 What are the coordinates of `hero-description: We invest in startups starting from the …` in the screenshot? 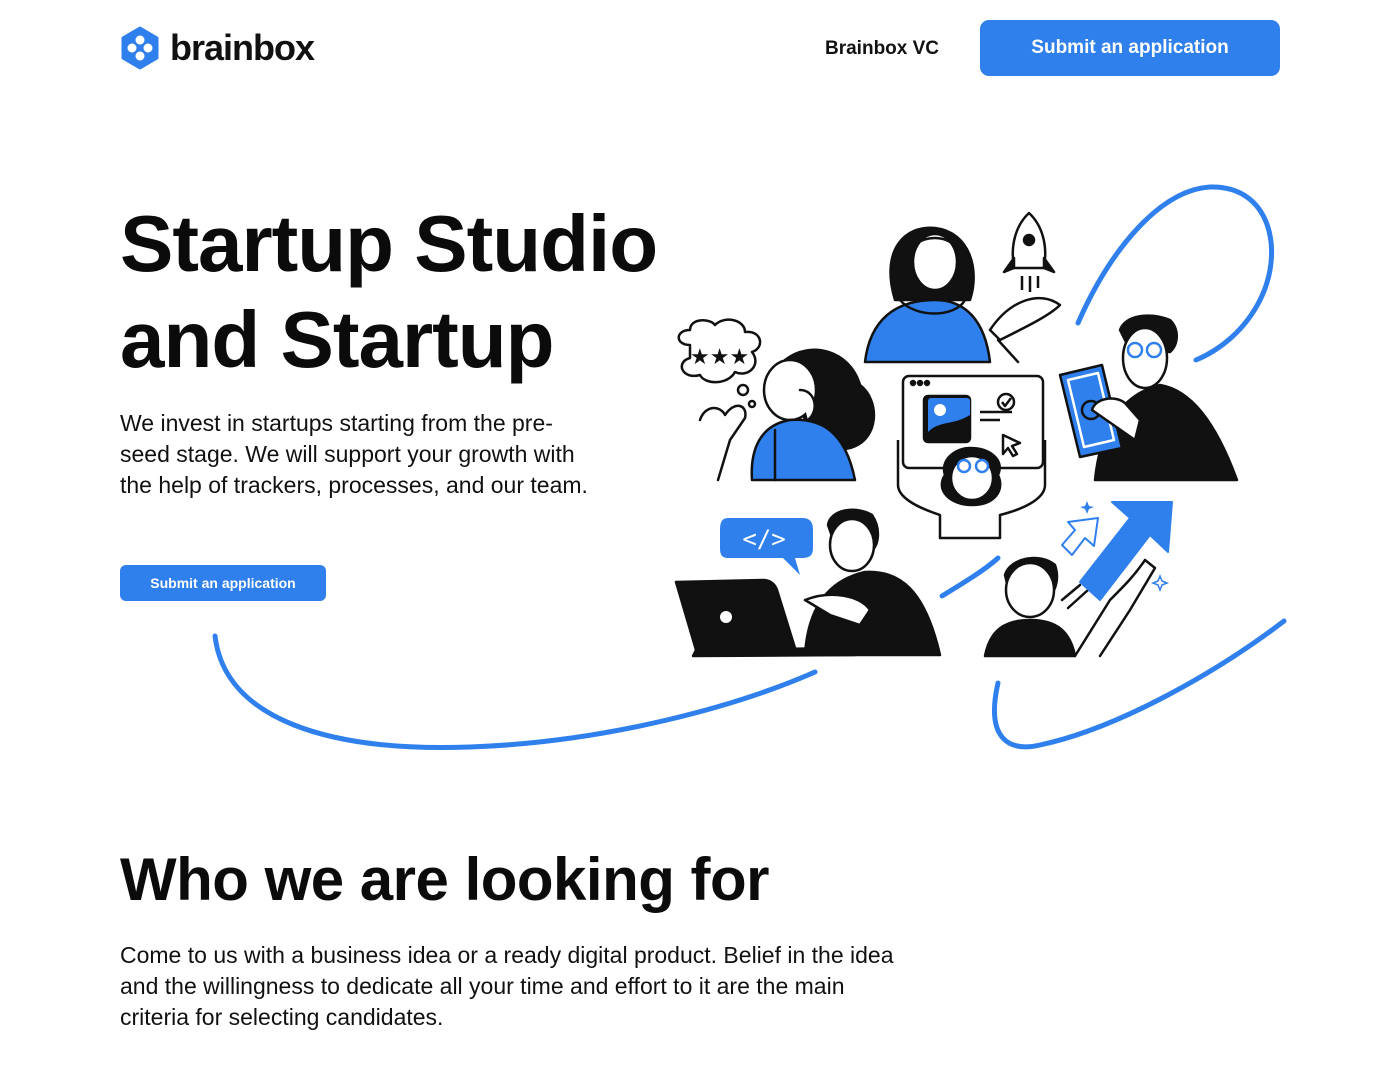 It's located at (354, 454).